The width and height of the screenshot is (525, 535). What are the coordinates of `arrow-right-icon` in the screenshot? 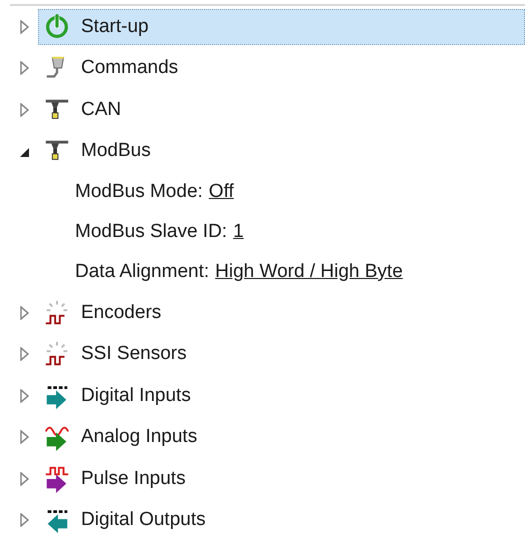 It's located at (57, 478).